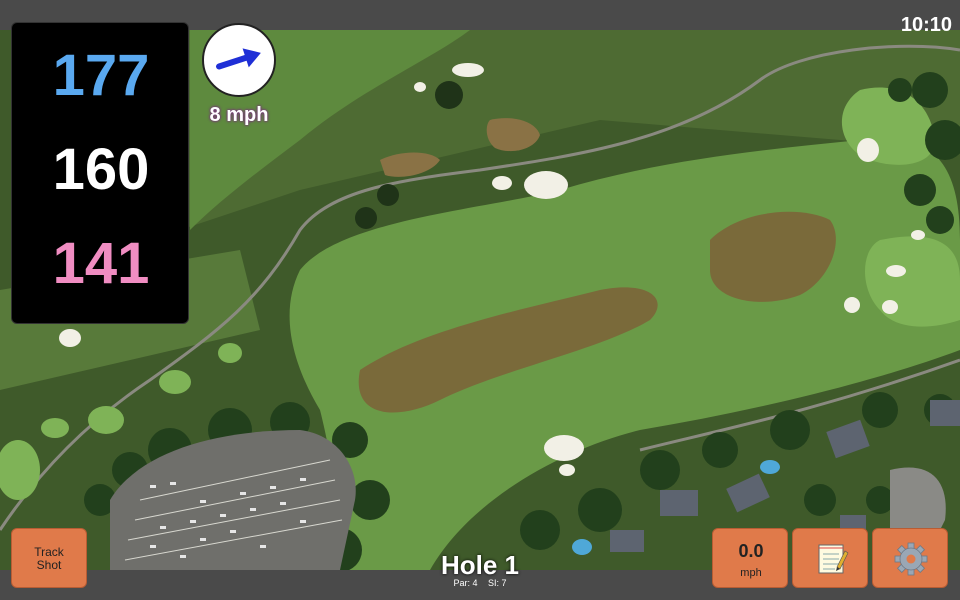 The width and height of the screenshot is (960, 600). I want to click on distance-back: 177, so click(101, 75).